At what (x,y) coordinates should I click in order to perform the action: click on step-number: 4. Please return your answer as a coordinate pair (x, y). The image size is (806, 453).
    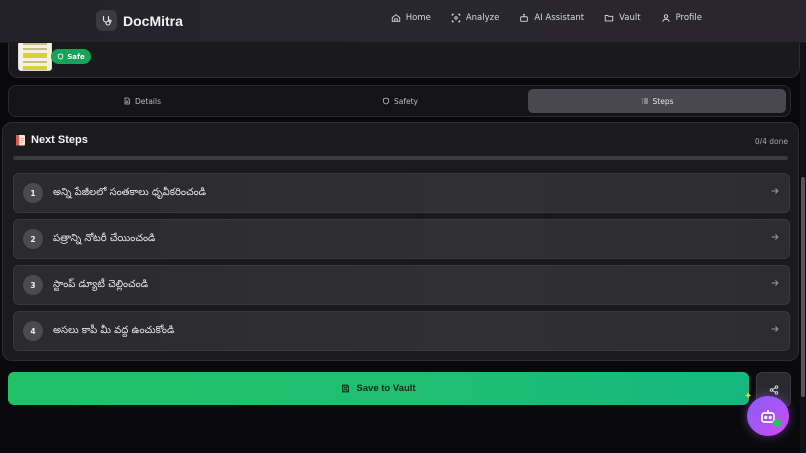
    Looking at the image, I should click on (33, 331).